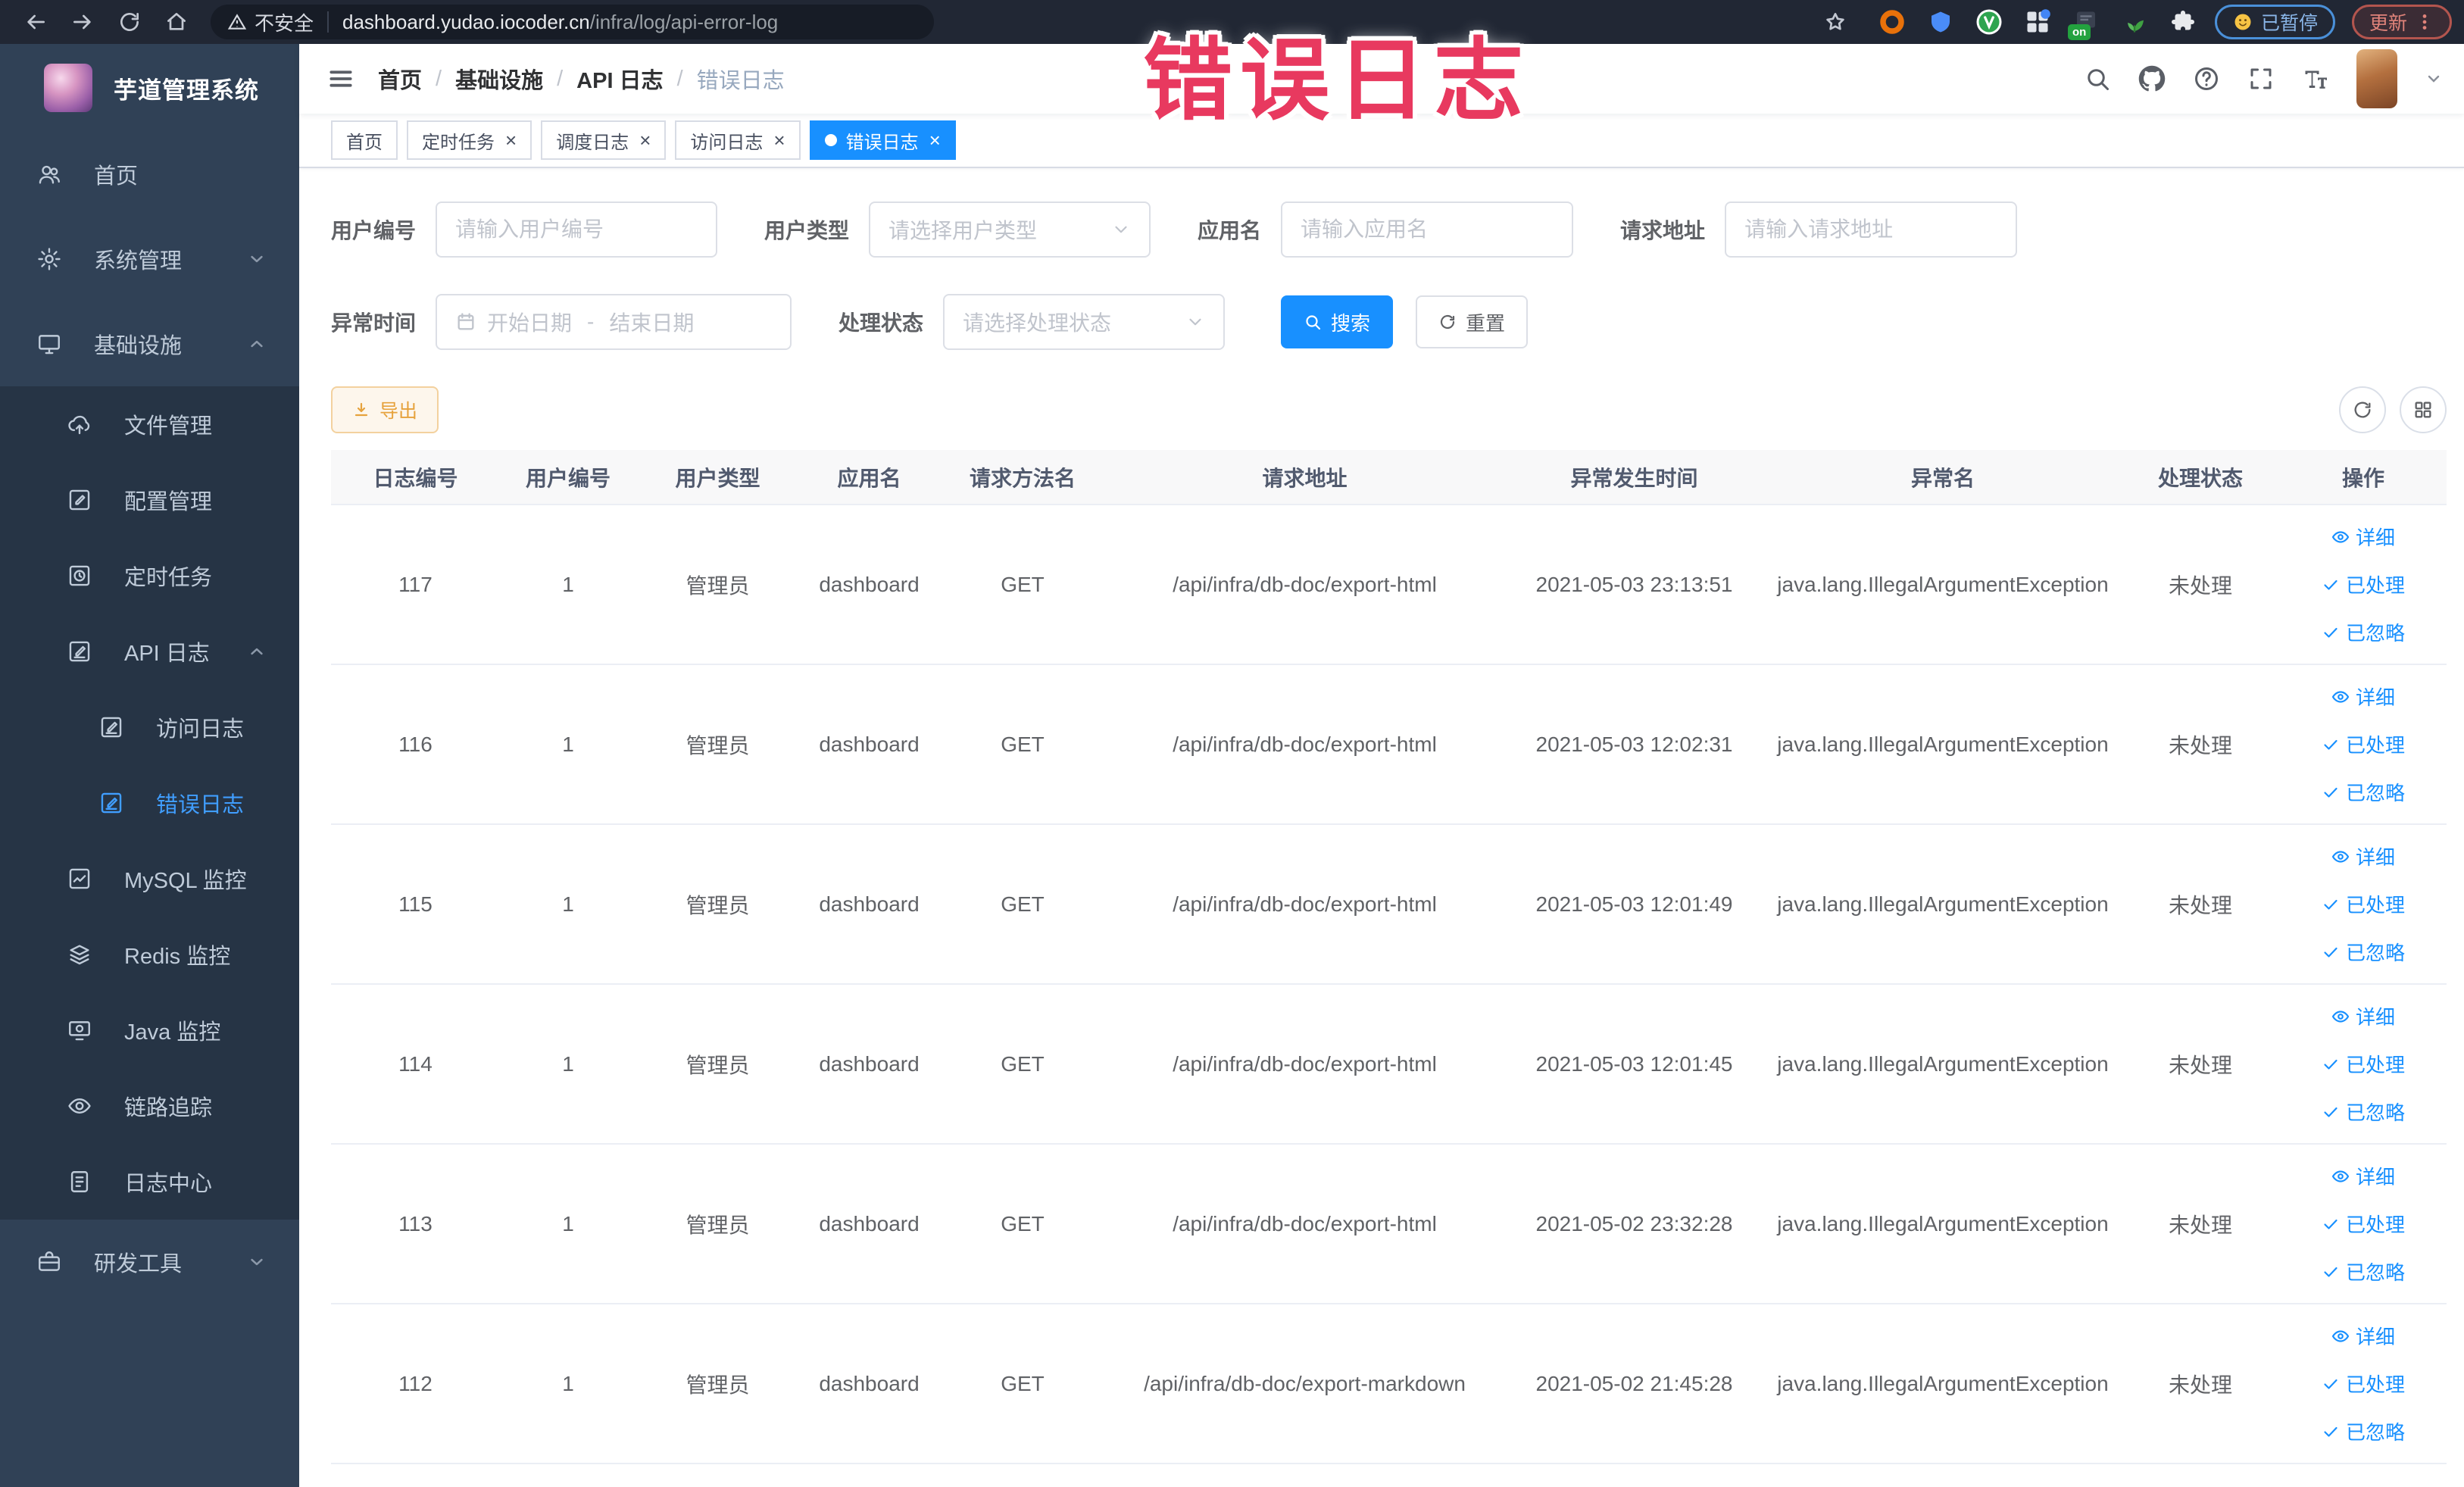 The image size is (2464, 1487). Describe the element at coordinates (256, 651) in the screenshot. I see `chevron-up-icon` at that location.